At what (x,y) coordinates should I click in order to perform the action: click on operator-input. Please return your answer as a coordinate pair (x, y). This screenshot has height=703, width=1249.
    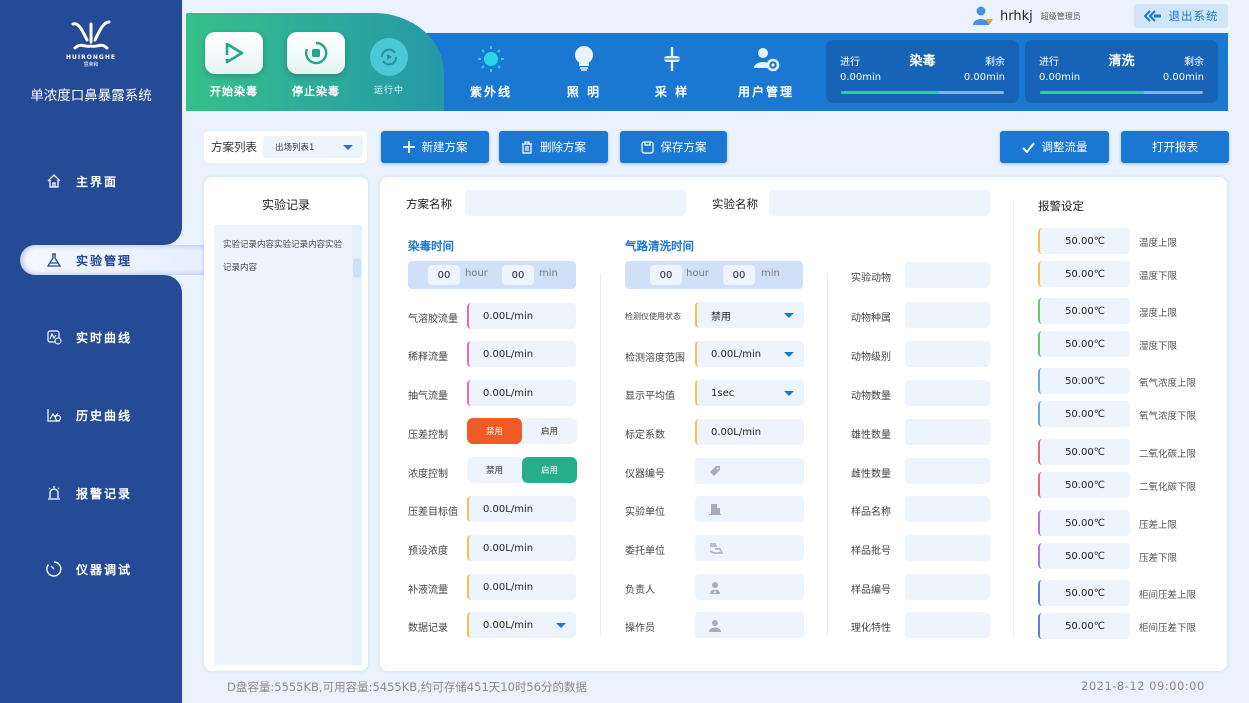
    Looking at the image, I should click on (749, 625).